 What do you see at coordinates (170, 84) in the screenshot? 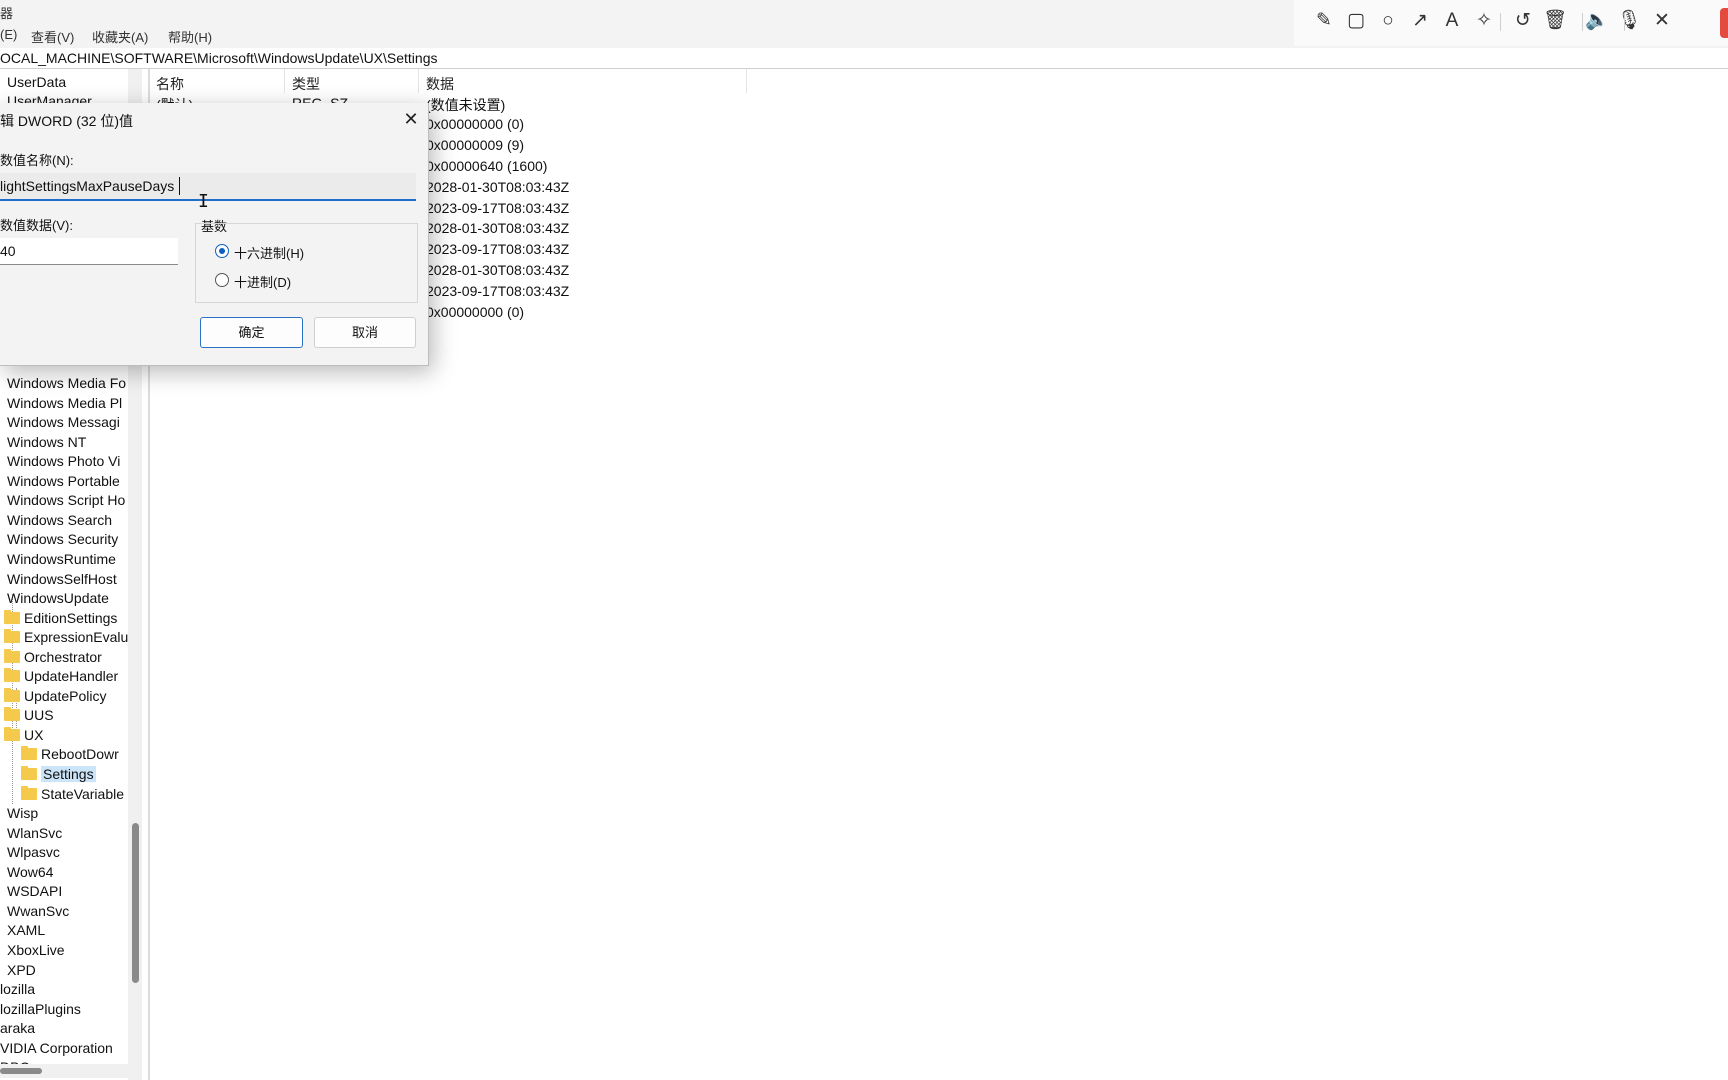
I see `column-header-name: 名称` at bounding box center [170, 84].